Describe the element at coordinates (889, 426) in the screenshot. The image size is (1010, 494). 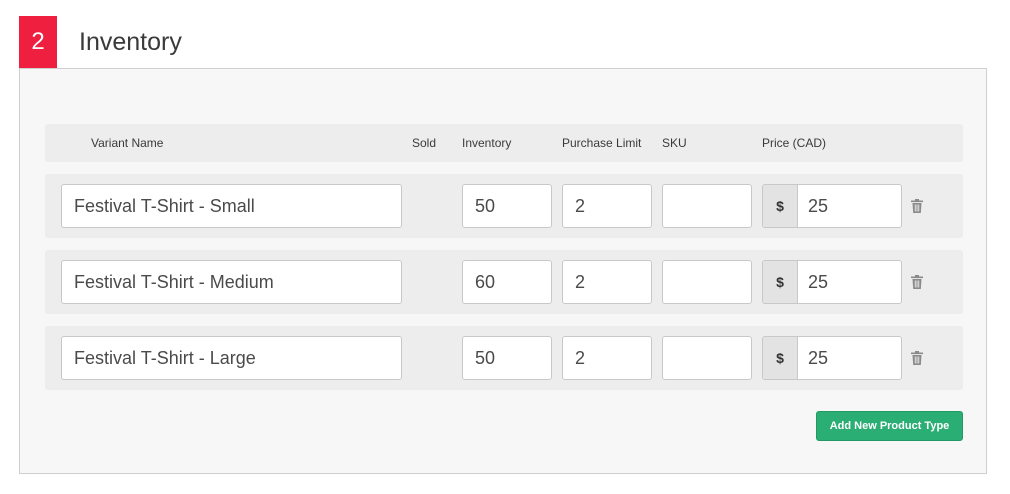
I see `add-product-type-button: Add New Product Type` at that location.